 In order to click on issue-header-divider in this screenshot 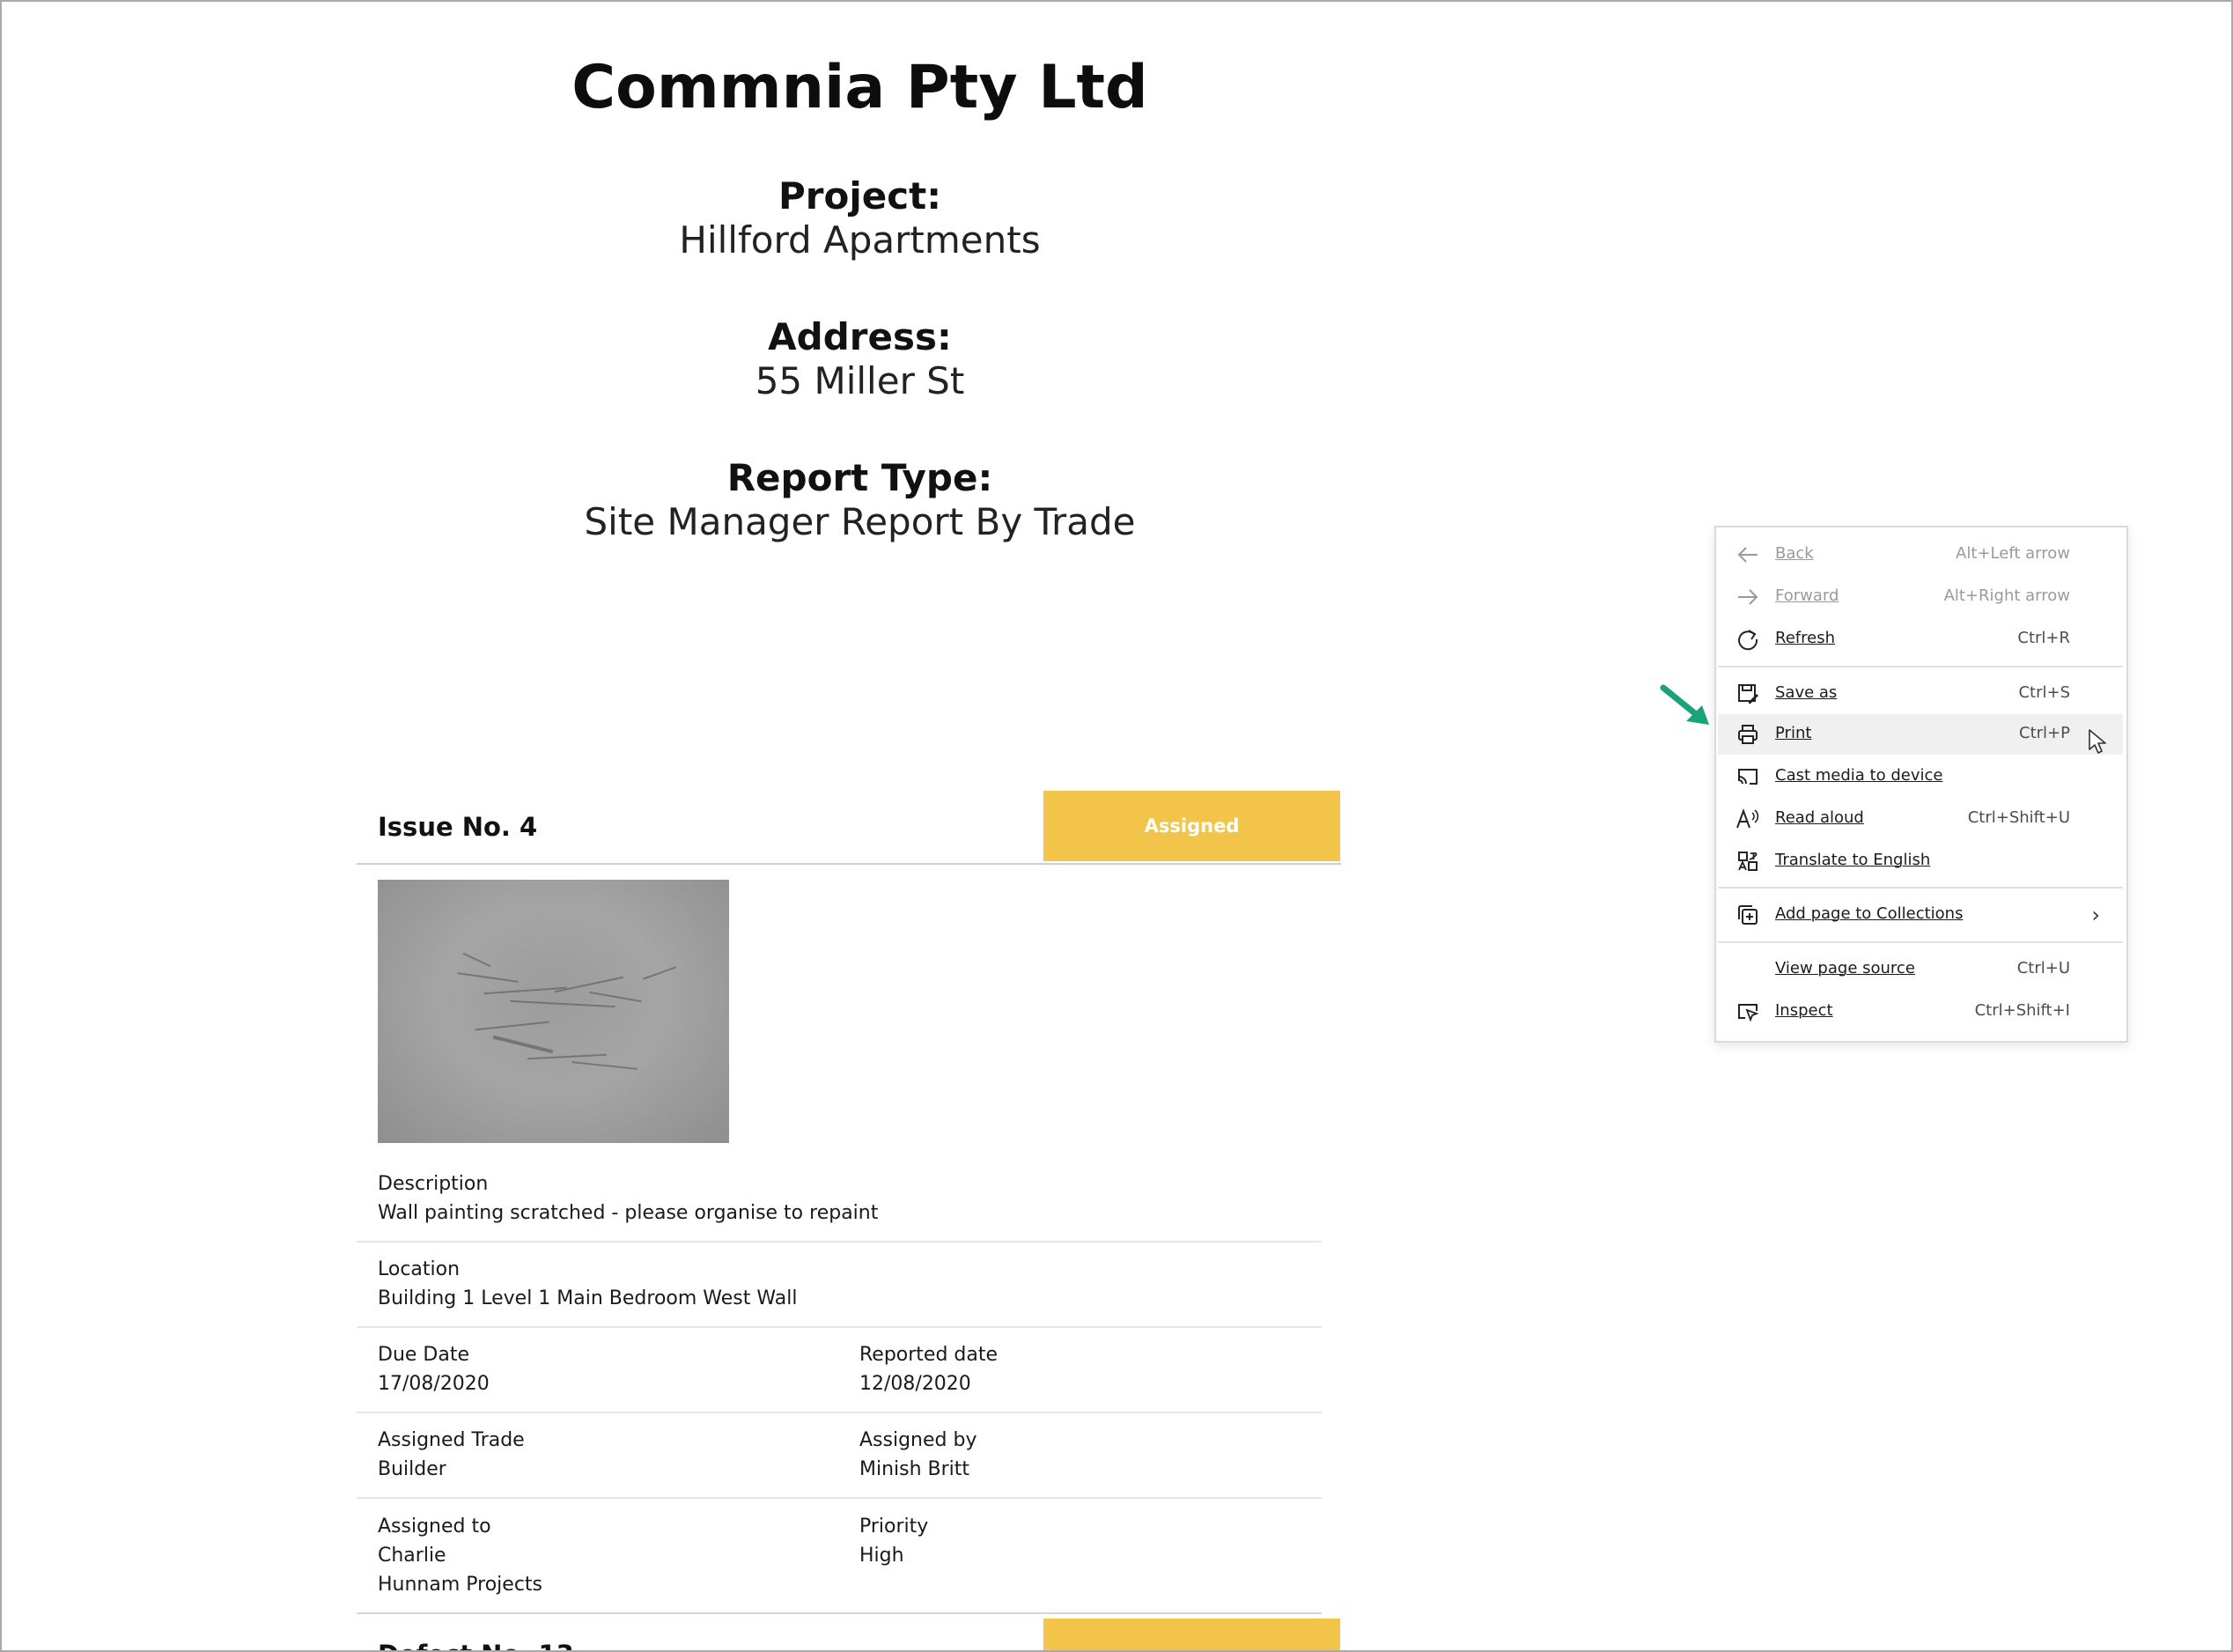, I will do `click(849, 864)`.